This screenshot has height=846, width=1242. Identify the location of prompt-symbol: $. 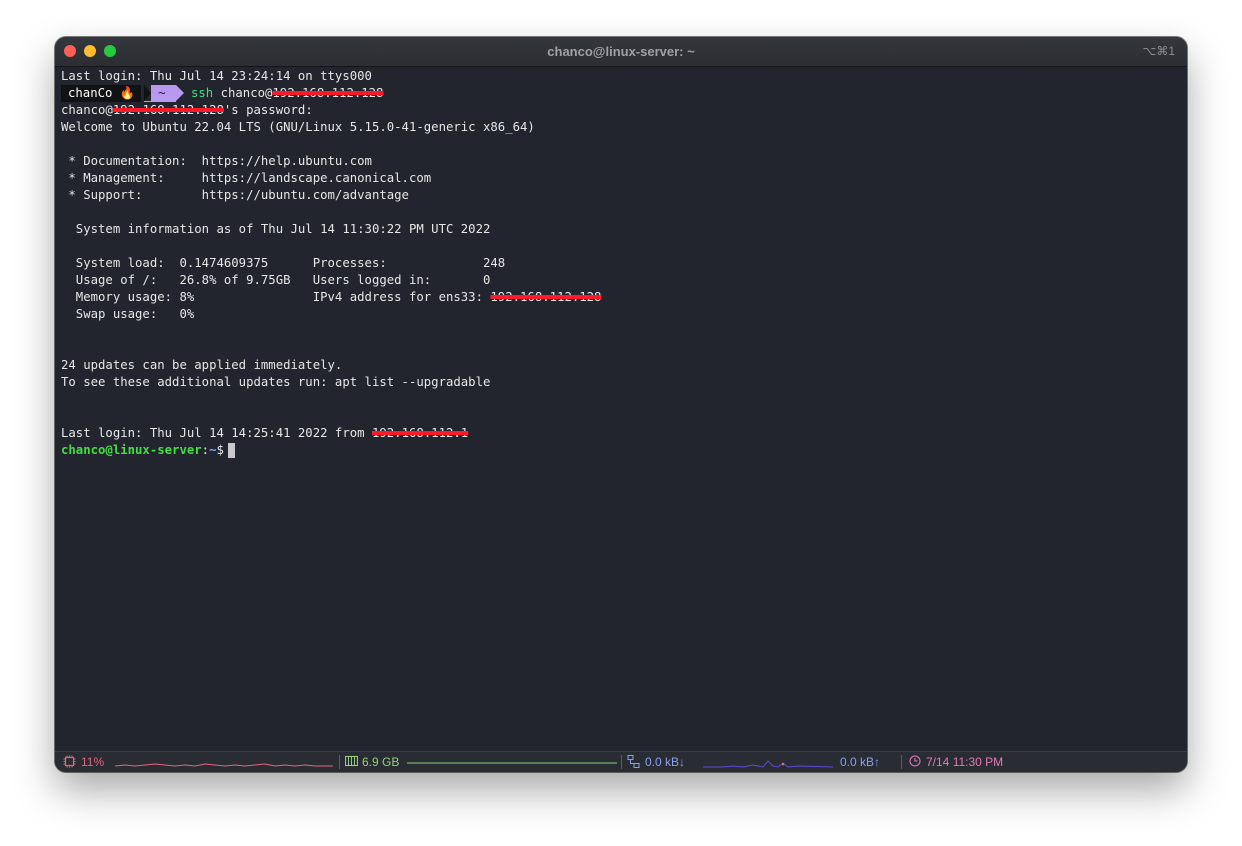
(220, 450).